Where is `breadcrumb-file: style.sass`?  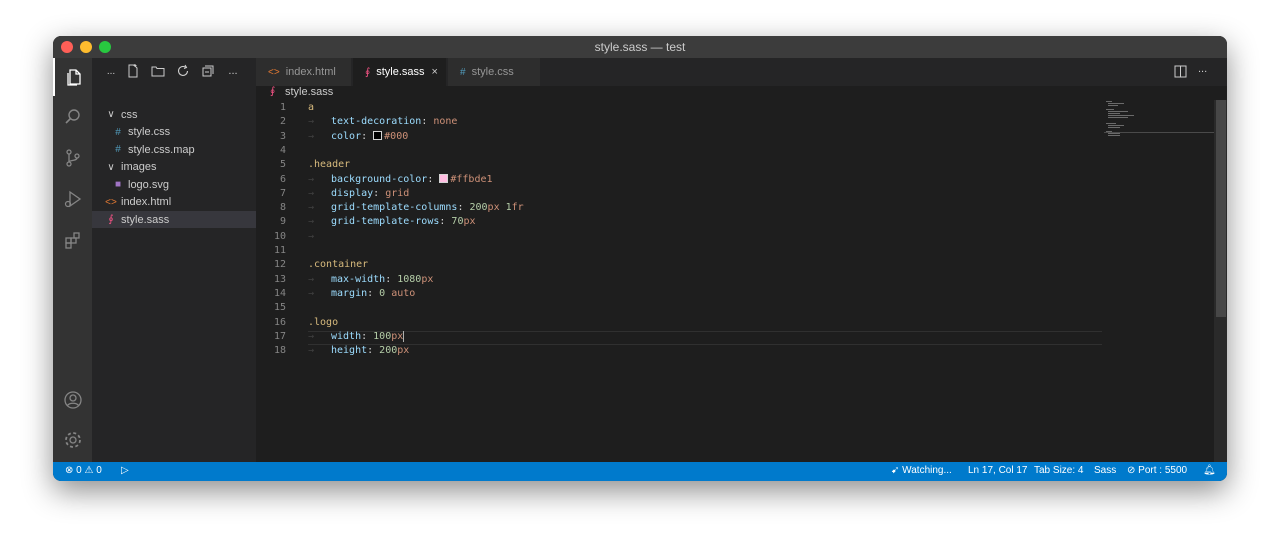
breadcrumb-file: style.sass is located at coordinates (309, 92).